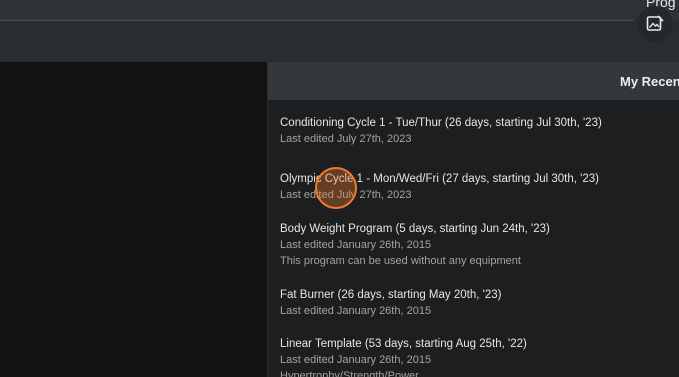 This screenshot has height=377, width=679. I want to click on program-description: Hypertrophy/Strength/Power, so click(349, 373).